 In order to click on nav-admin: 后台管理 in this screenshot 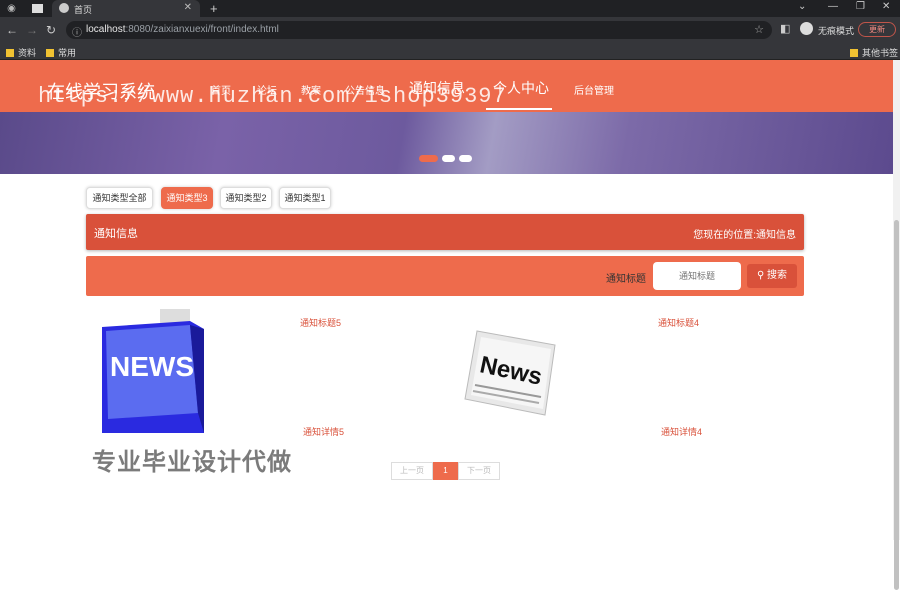, I will do `click(594, 89)`.